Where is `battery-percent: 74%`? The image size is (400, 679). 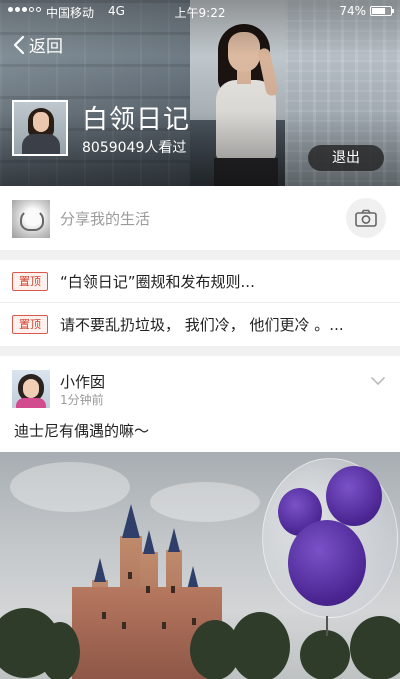 battery-percent: 74% is located at coordinates (352, 11).